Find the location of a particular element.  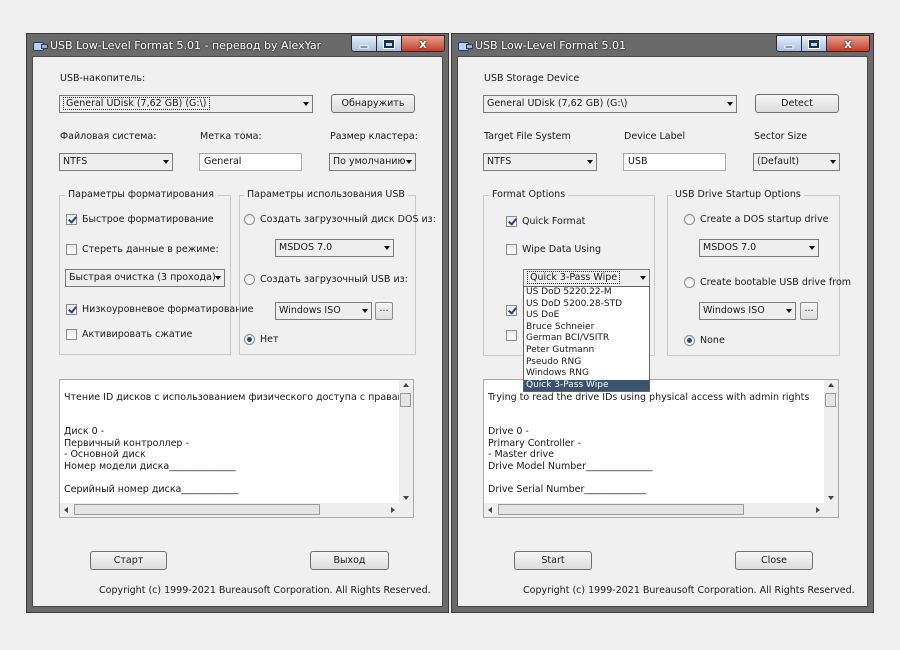

dos-startup-radio: Создать загрузочный диск DOS из: is located at coordinates (340, 219).